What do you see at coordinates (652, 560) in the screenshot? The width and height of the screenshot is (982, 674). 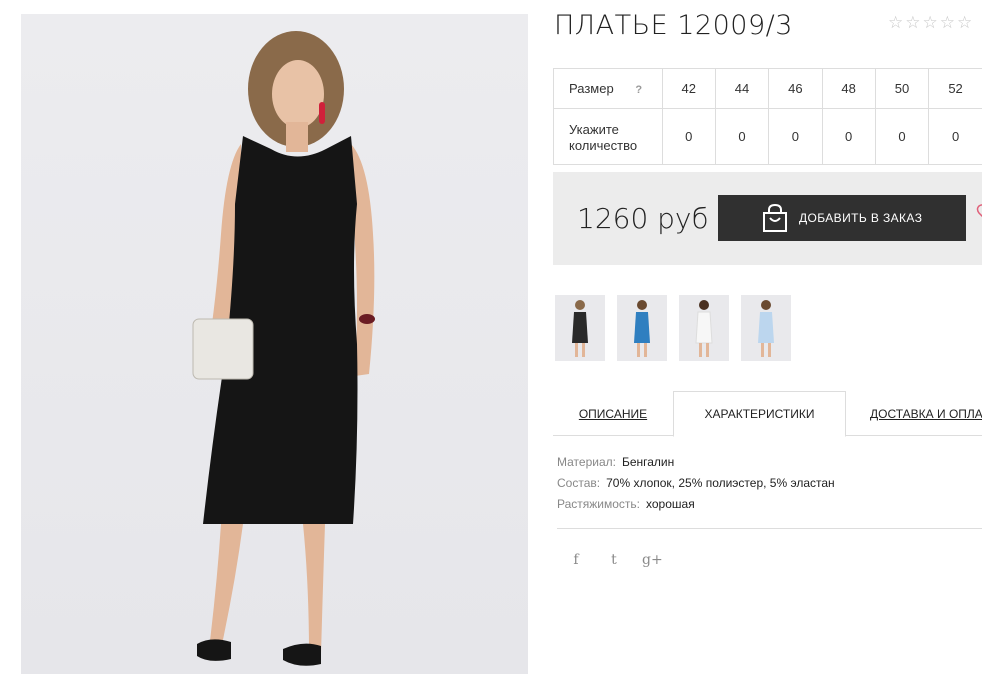 I see `googleplus-icon: g+` at bounding box center [652, 560].